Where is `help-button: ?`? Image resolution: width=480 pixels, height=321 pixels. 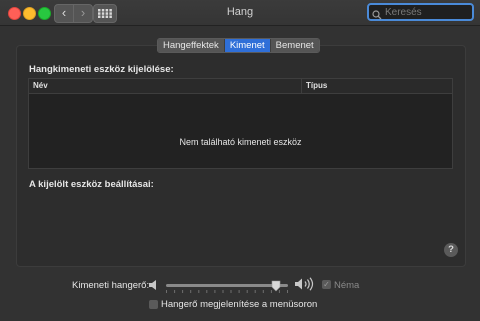
help-button: ? is located at coordinates (451, 250).